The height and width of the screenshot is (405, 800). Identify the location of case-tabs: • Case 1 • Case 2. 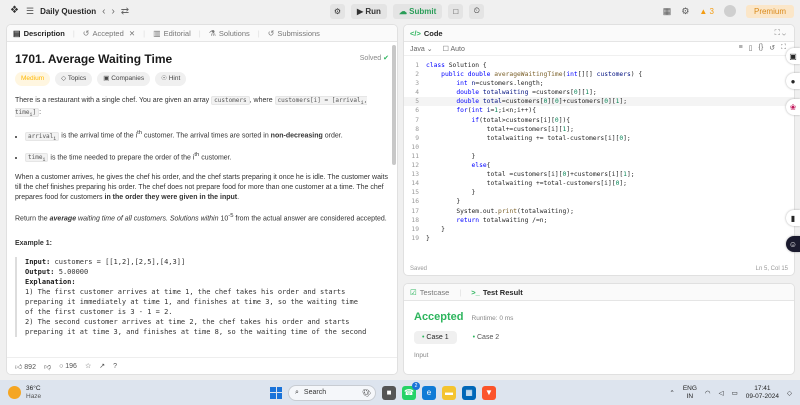
(599, 337).